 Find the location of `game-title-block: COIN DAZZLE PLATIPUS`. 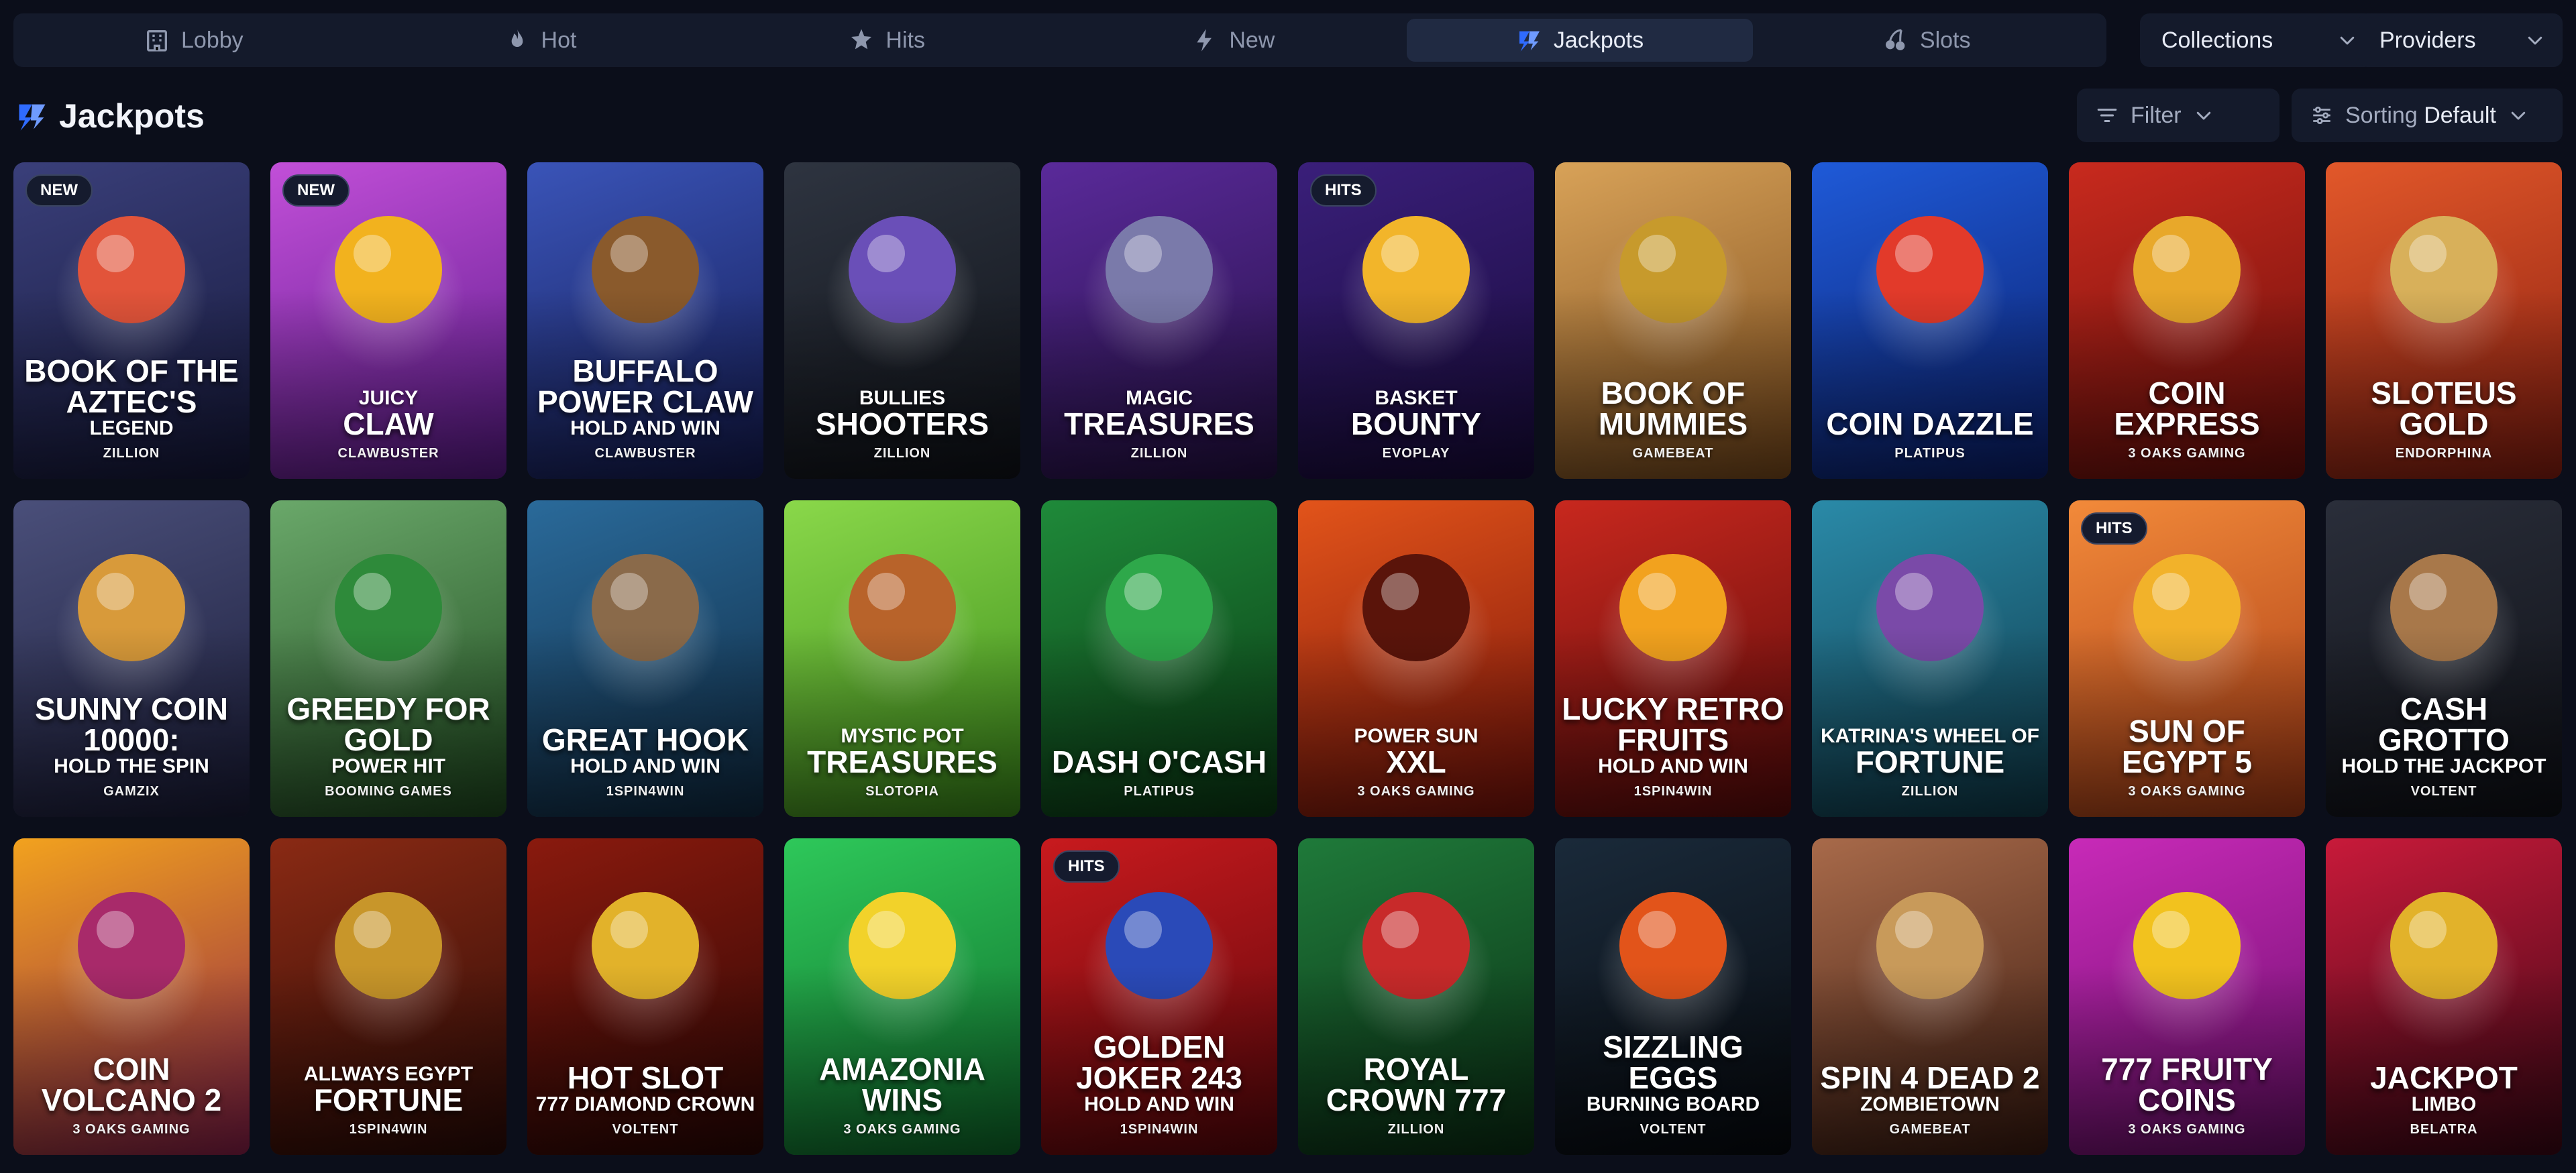

game-title-block: COIN DAZZLE PLATIPUS is located at coordinates (1930, 435).